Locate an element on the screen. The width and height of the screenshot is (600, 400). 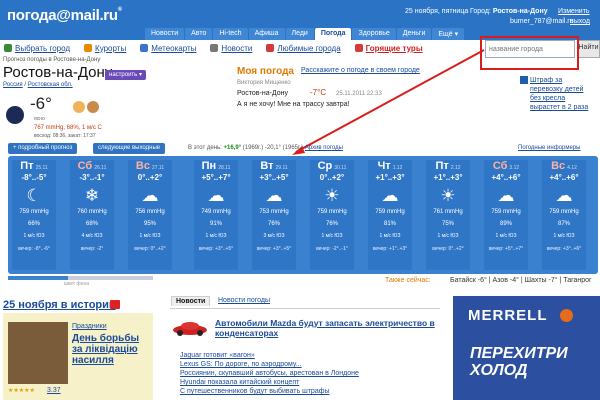
subnav-label: Горящие туры is located at coordinates (394, 48).